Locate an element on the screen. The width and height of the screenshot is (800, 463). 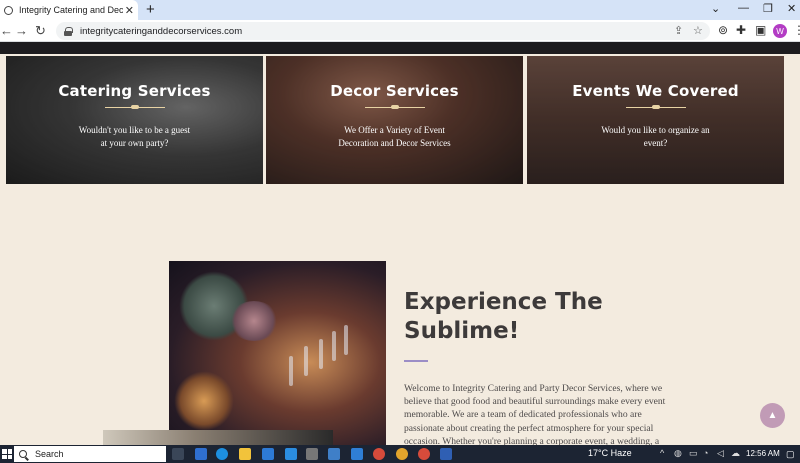
section-title: Experience The Sublime! is located at coordinates (503, 316).